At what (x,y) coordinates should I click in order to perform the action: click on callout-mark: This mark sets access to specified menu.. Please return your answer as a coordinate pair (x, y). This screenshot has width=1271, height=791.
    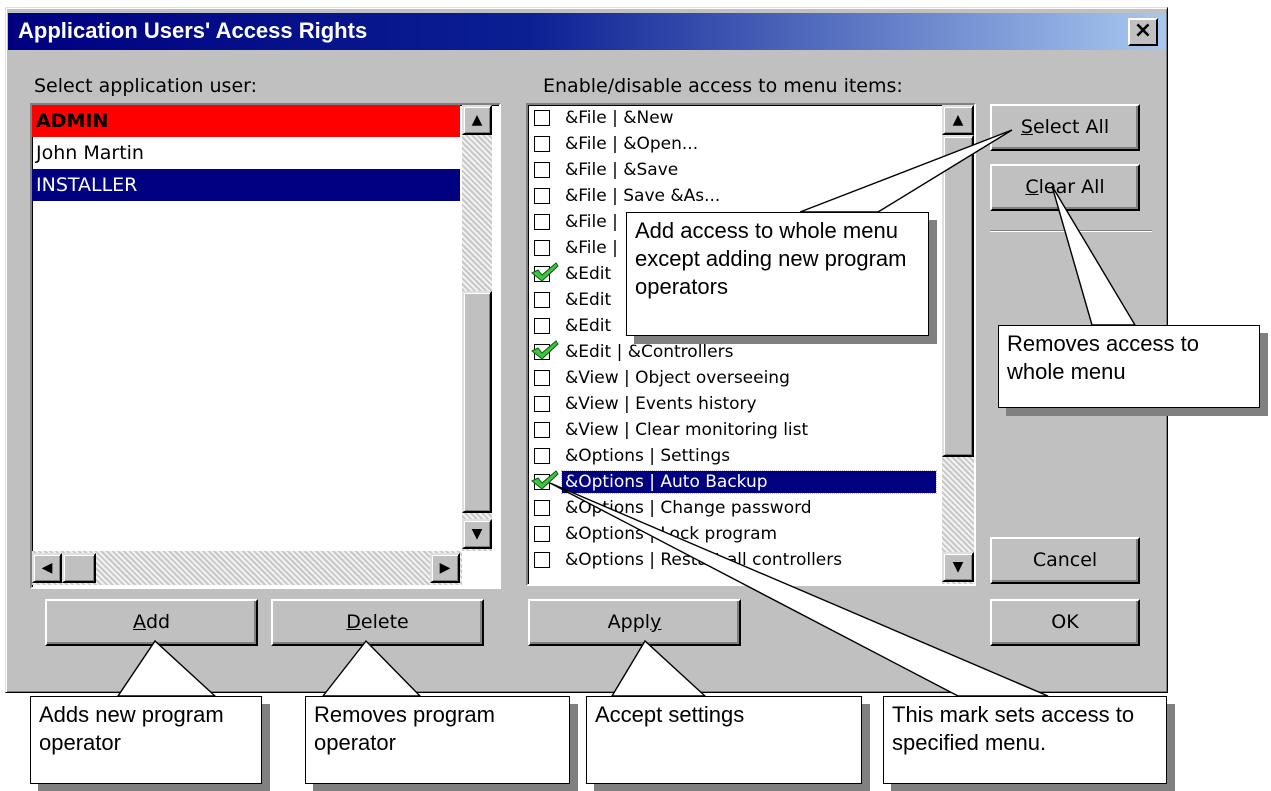
    Looking at the image, I should click on (1025, 740).